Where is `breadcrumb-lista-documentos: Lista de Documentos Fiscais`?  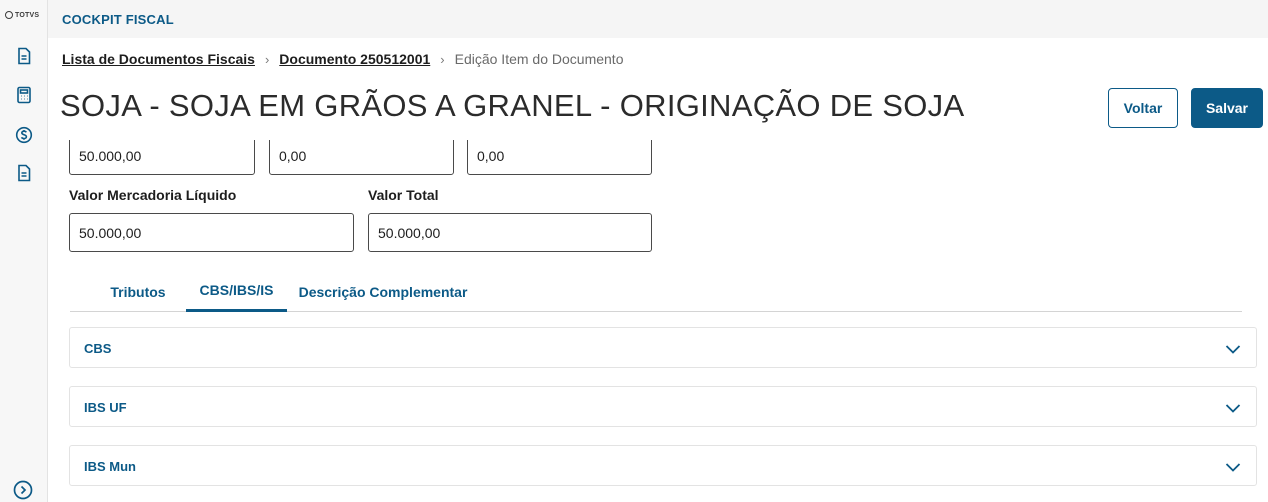
breadcrumb-lista-documentos: Lista de Documentos Fiscais is located at coordinates (158, 59).